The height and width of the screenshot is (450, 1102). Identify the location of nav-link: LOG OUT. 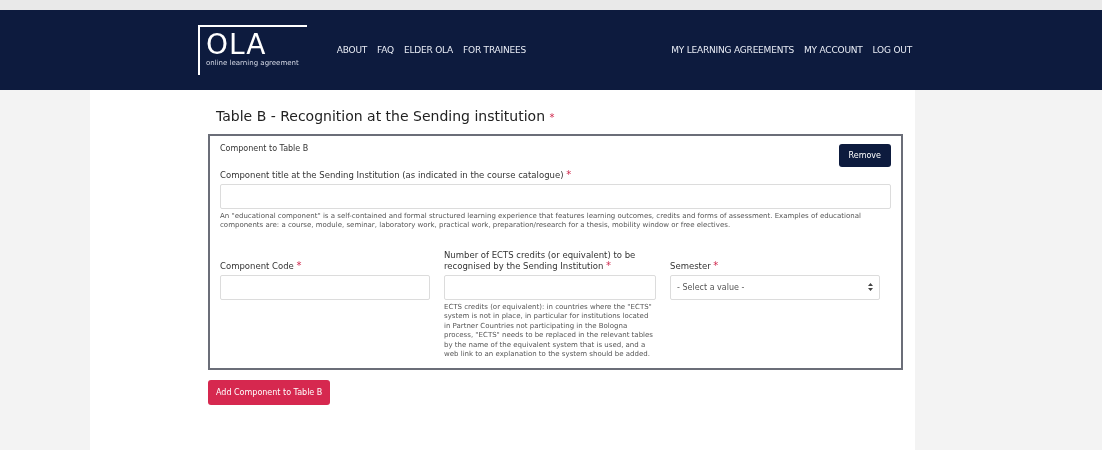
(892, 50).